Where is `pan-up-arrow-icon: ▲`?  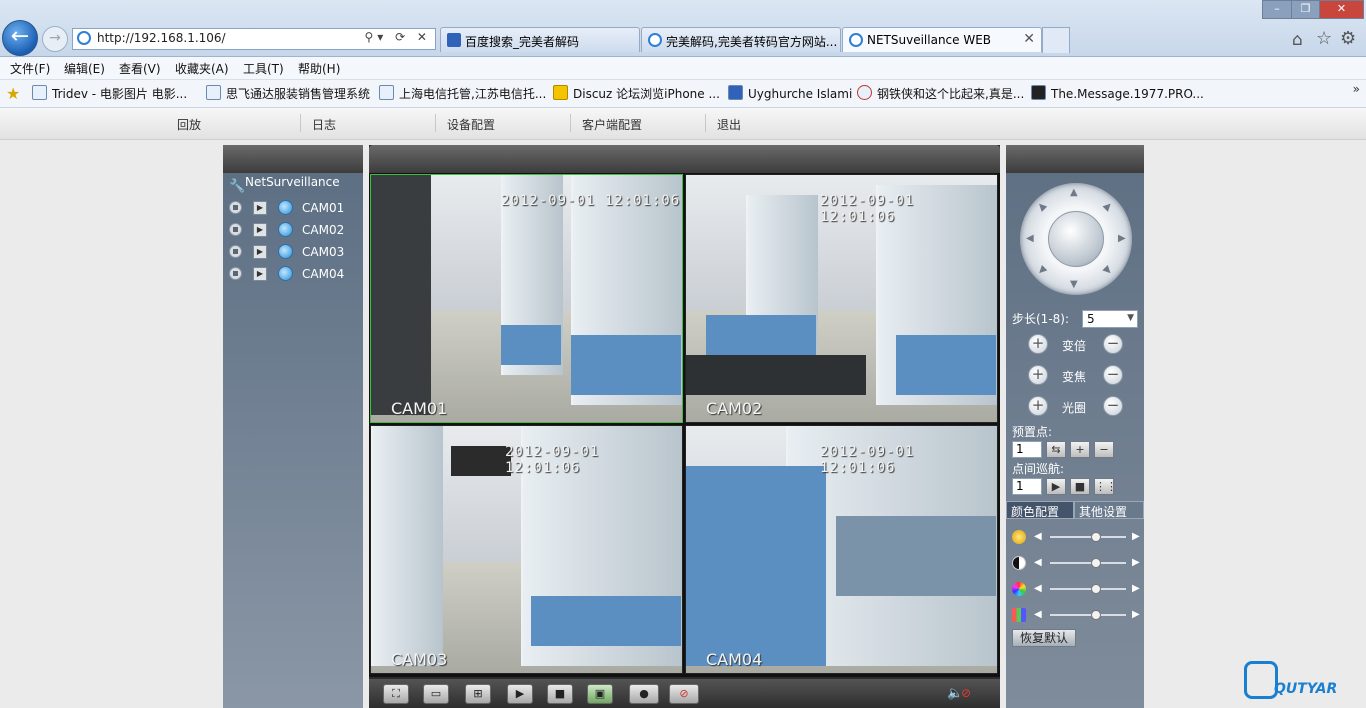 pan-up-arrow-icon: ▲ is located at coordinates (1074, 192).